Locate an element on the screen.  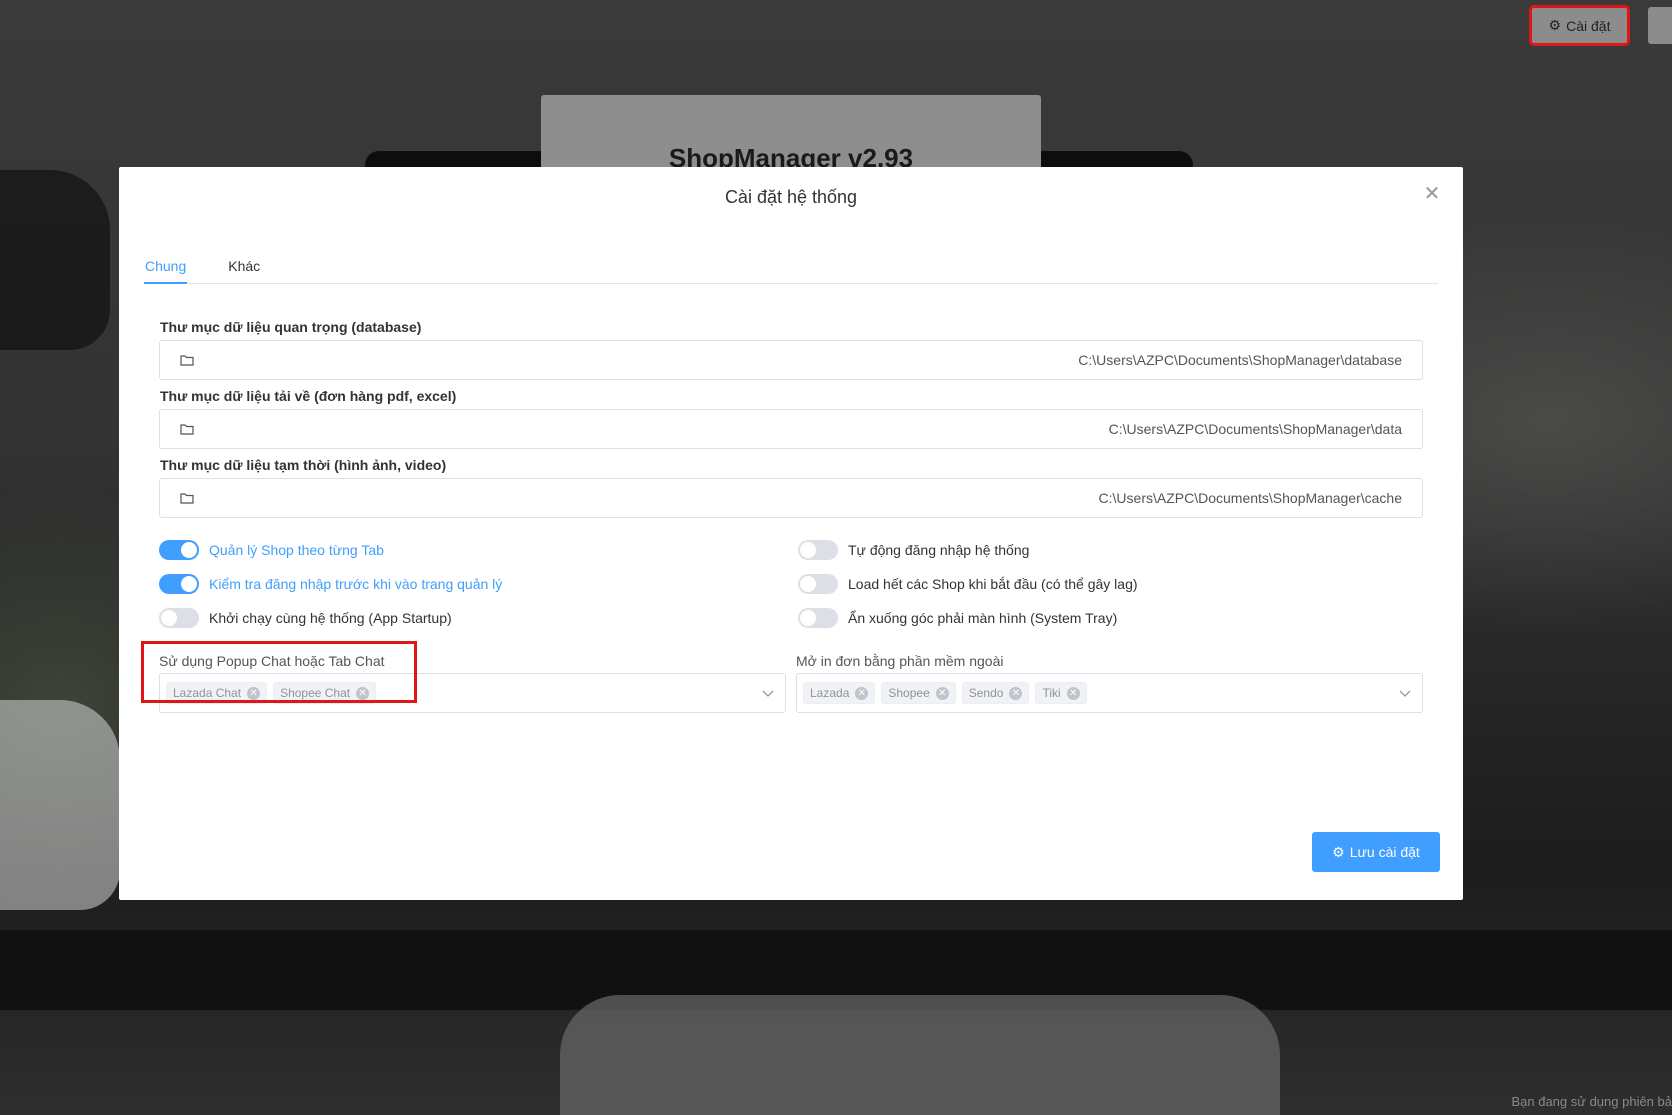
auto-login-switch is located at coordinates (818, 550).